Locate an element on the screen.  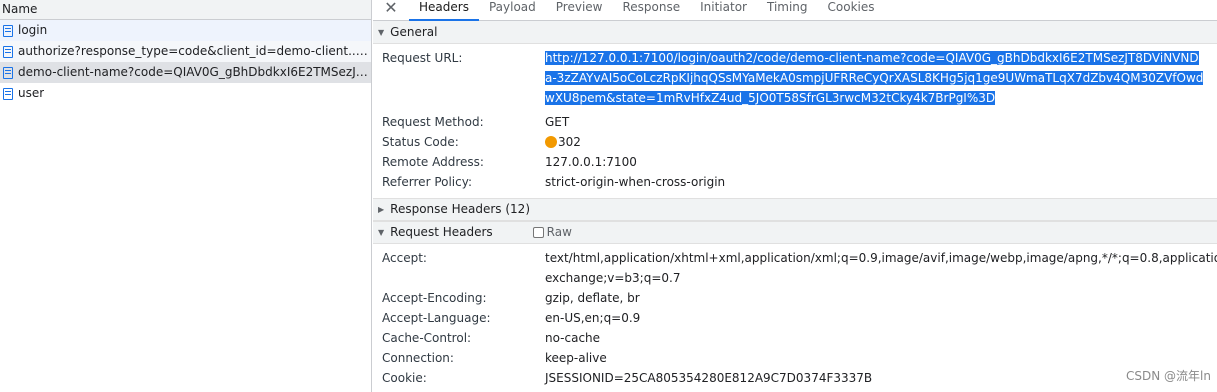
request-row-user: user is located at coordinates (185, 93).